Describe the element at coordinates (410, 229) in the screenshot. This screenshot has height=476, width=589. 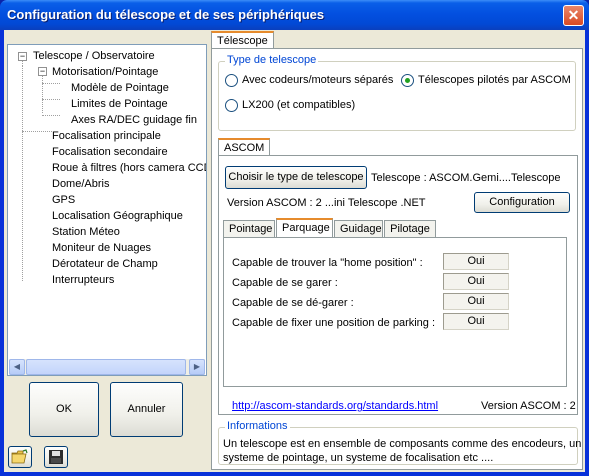
I see `tab-pilotage: Pilotage` at that location.